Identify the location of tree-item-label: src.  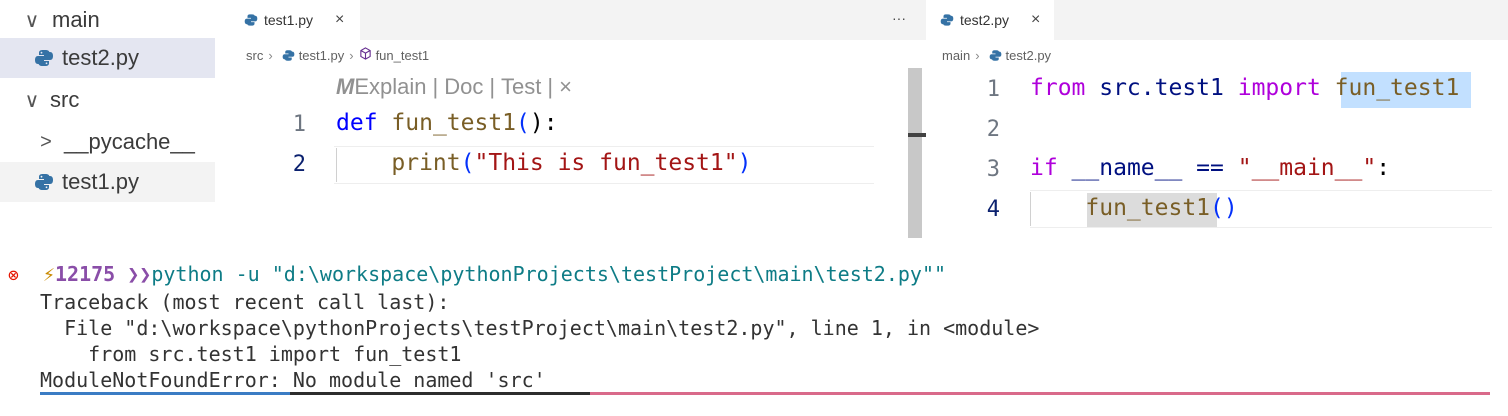
(65, 99).